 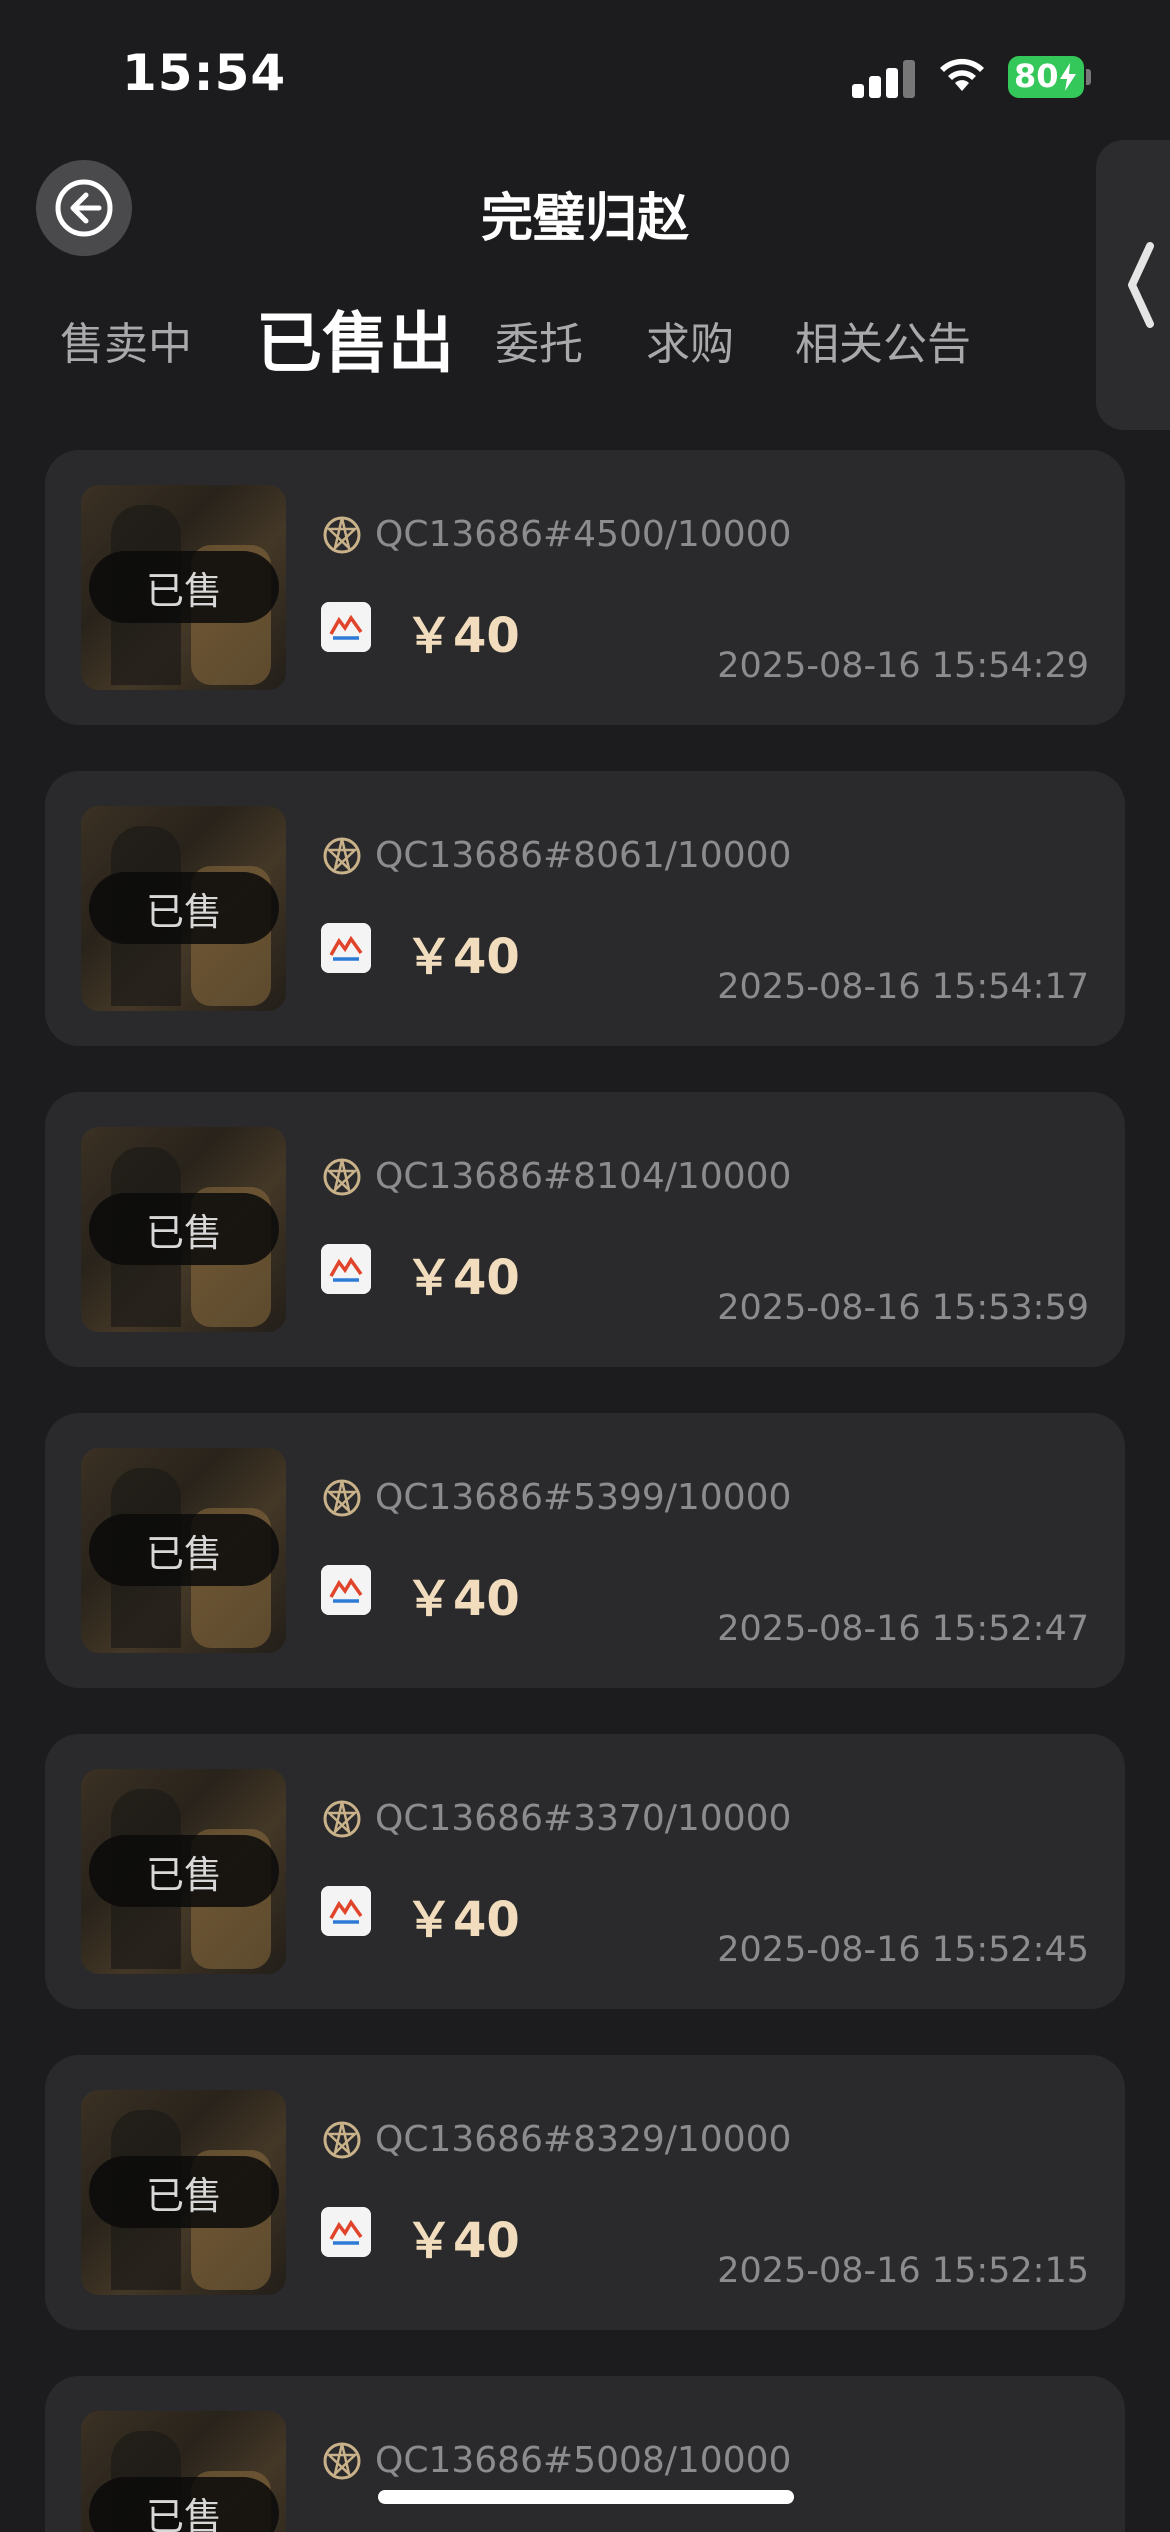 I want to click on item-serial: QC13686#5399/10000, so click(x=583, y=1497).